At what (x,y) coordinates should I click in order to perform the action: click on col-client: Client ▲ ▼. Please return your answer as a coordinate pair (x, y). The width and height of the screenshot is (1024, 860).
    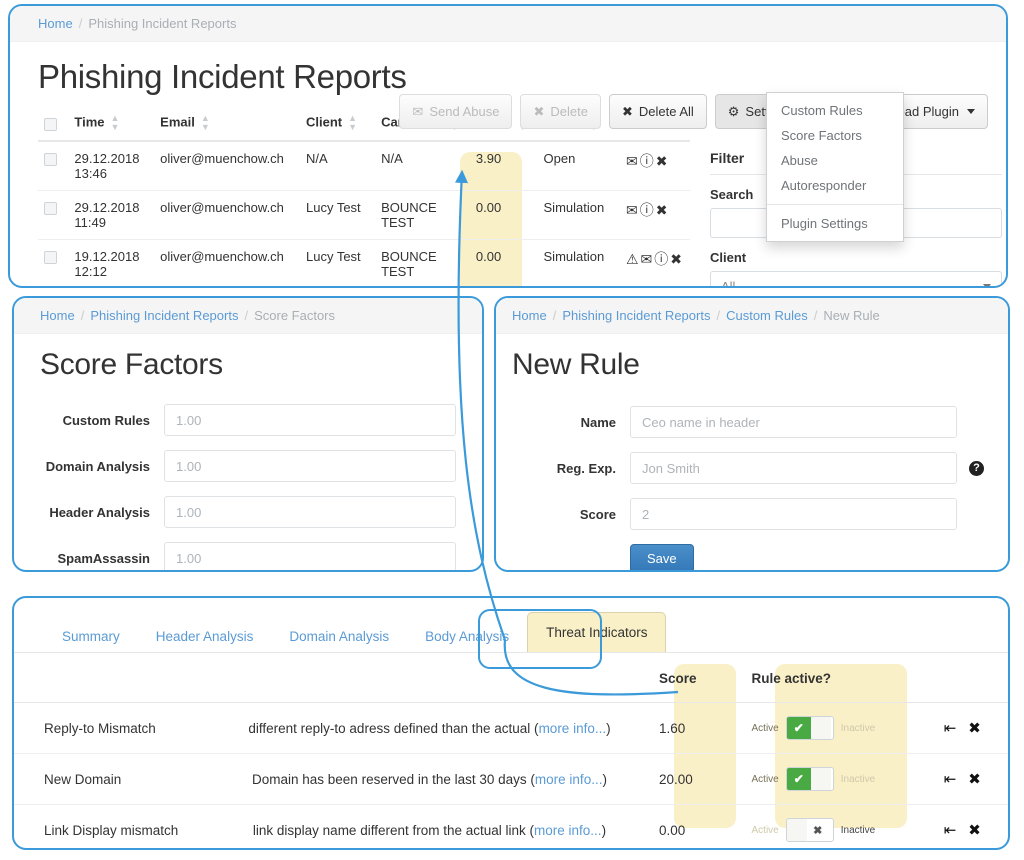
    Looking at the image, I should click on (337, 124).